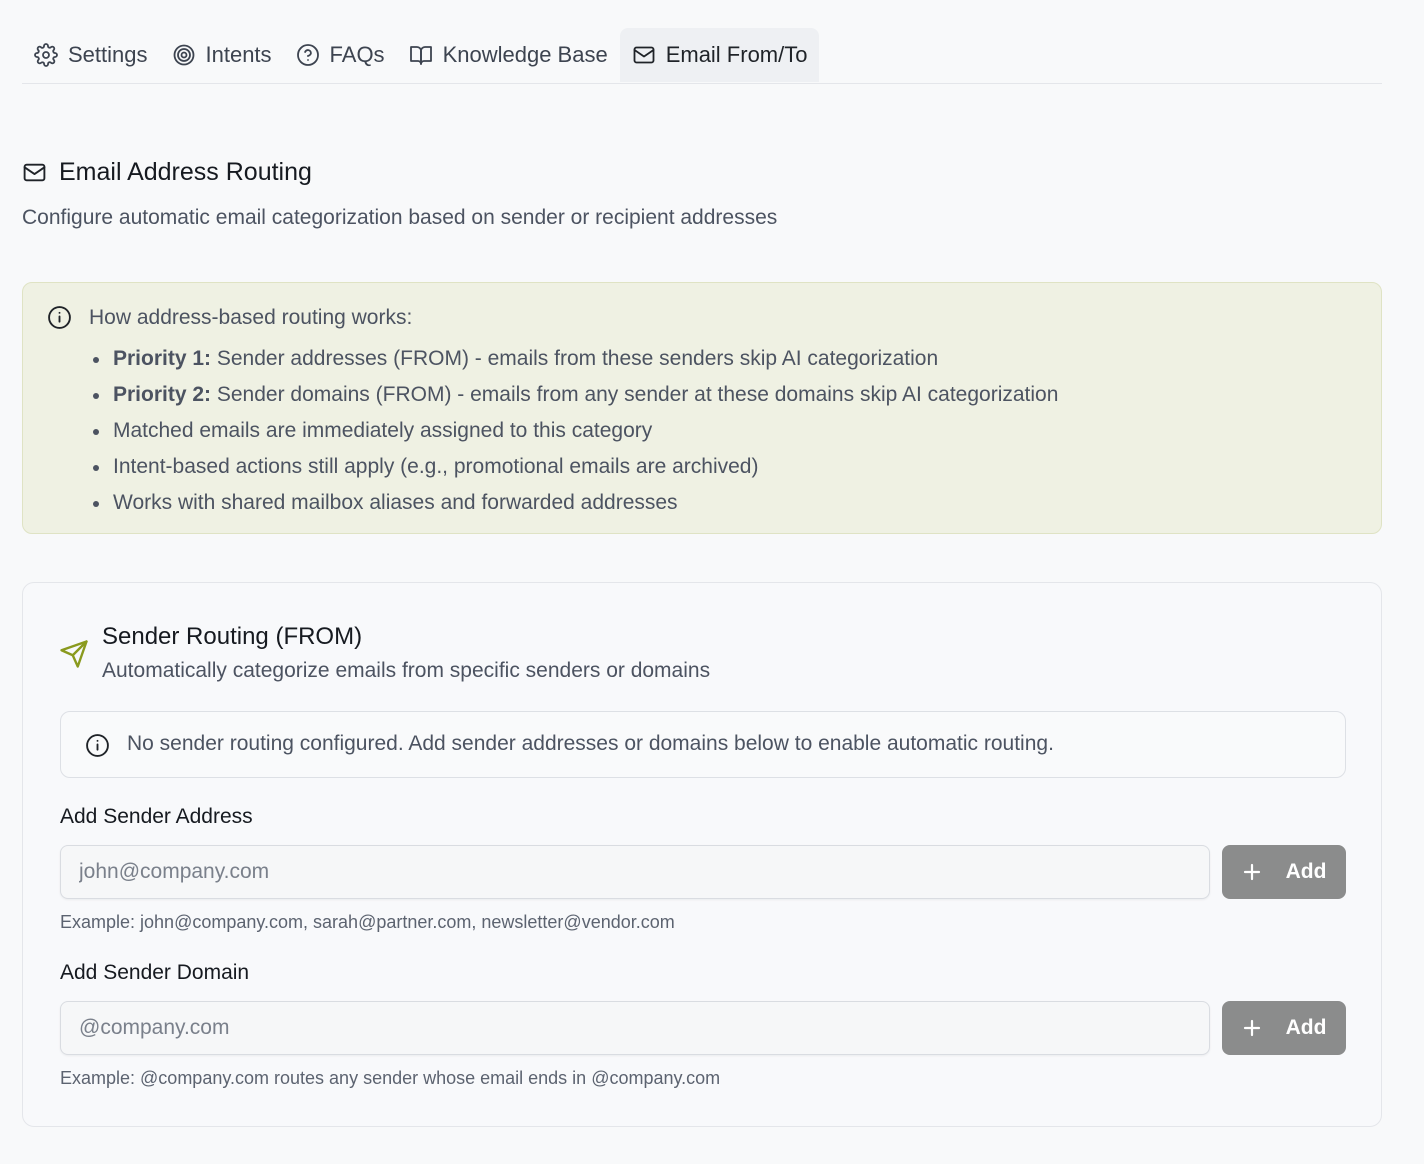  What do you see at coordinates (74, 656) in the screenshot?
I see `send-icon` at bounding box center [74, 656].